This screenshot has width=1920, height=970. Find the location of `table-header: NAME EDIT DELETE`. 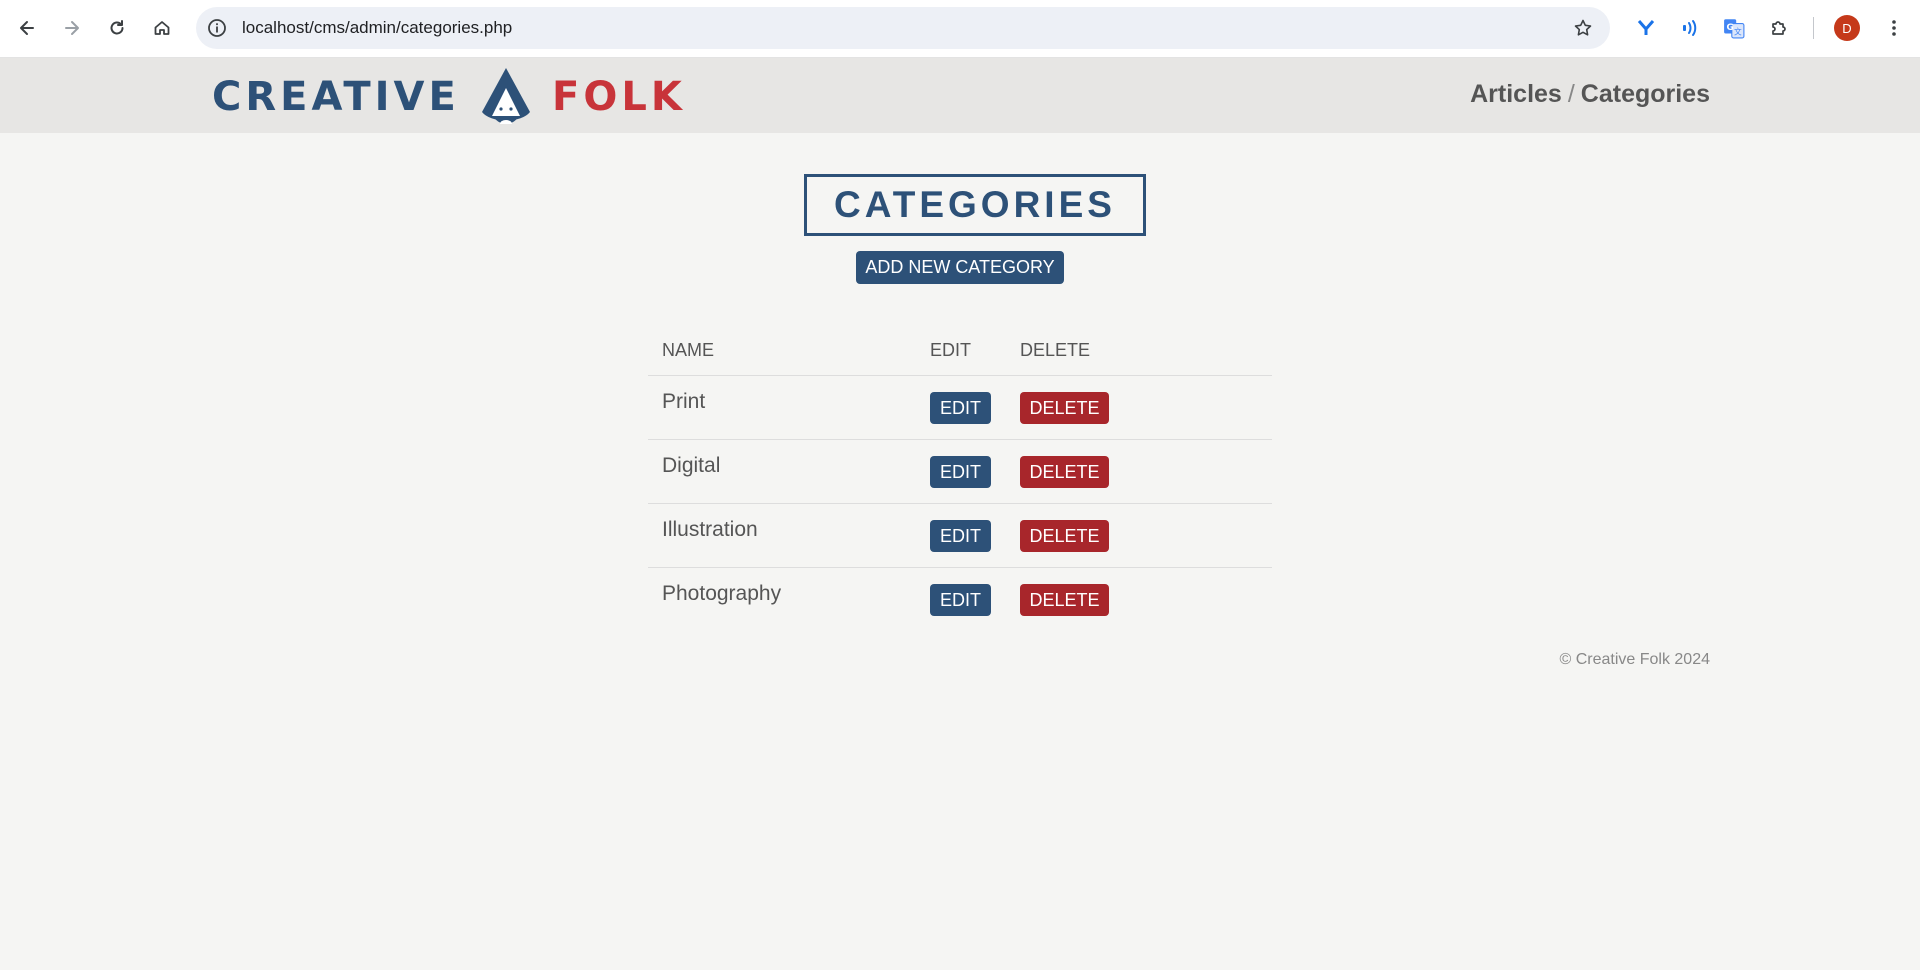

table-header: NAME EDIT DELETE is located at coordinates (960, 350).